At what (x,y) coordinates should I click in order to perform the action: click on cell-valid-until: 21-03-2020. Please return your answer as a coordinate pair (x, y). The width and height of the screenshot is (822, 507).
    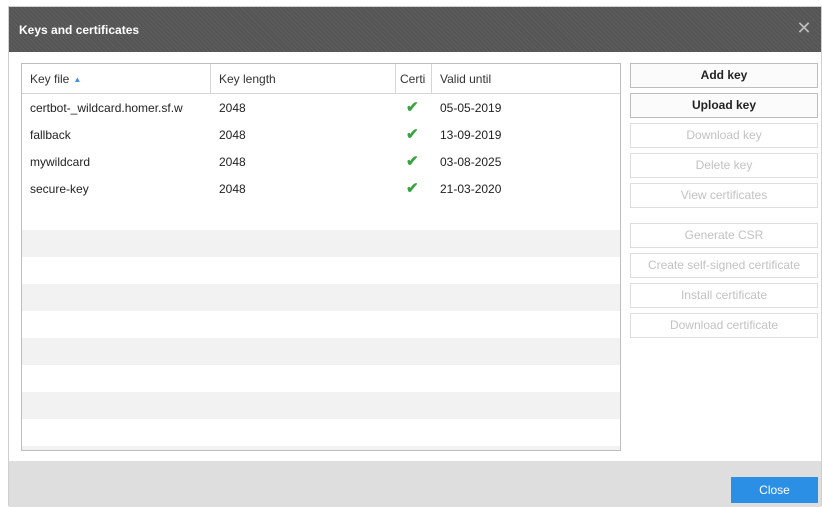
    Looking at the image, I should click on (471, 189).